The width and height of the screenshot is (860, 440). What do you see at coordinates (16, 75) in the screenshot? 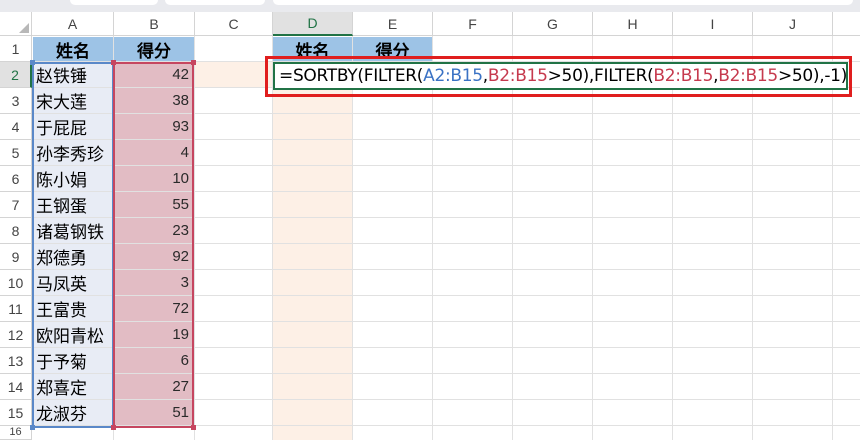
I see `row-header-2: 2` at bounding box center [16, 75].